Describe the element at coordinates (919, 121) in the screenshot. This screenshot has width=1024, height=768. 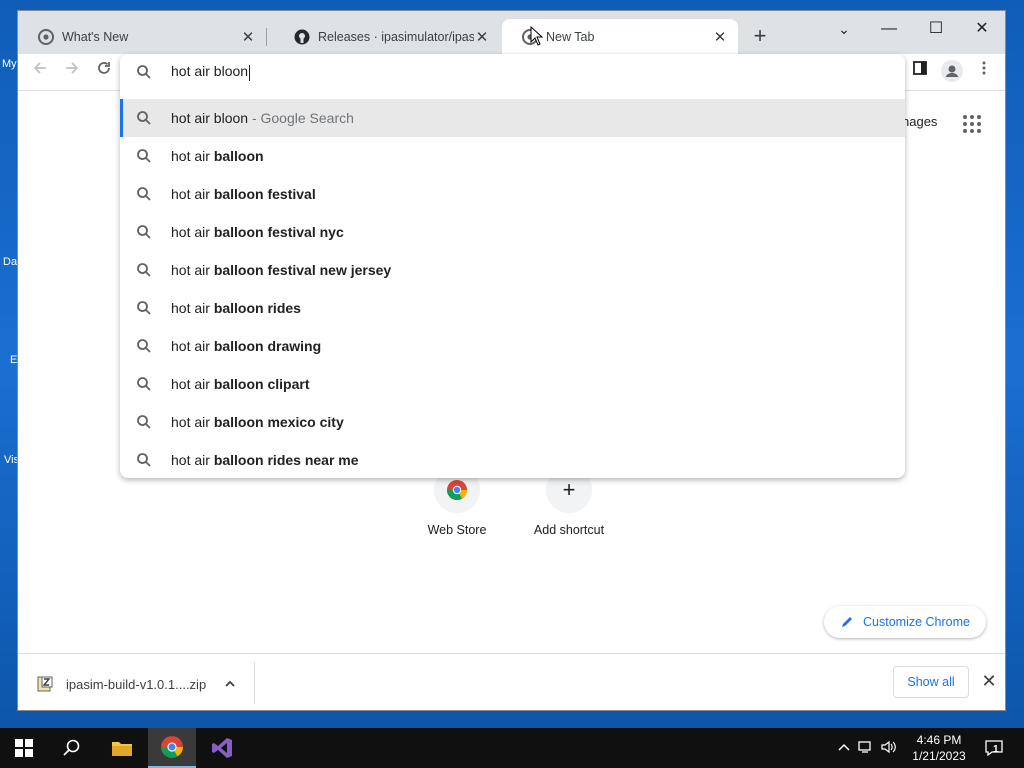
I see `images-link: nages` at that location.